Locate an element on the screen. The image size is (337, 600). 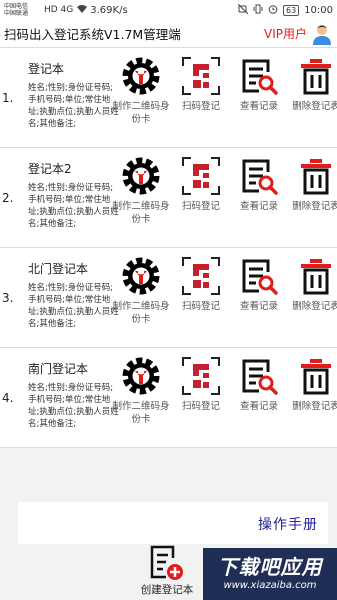
row-index: 1. is located at coordinates (8, 98).